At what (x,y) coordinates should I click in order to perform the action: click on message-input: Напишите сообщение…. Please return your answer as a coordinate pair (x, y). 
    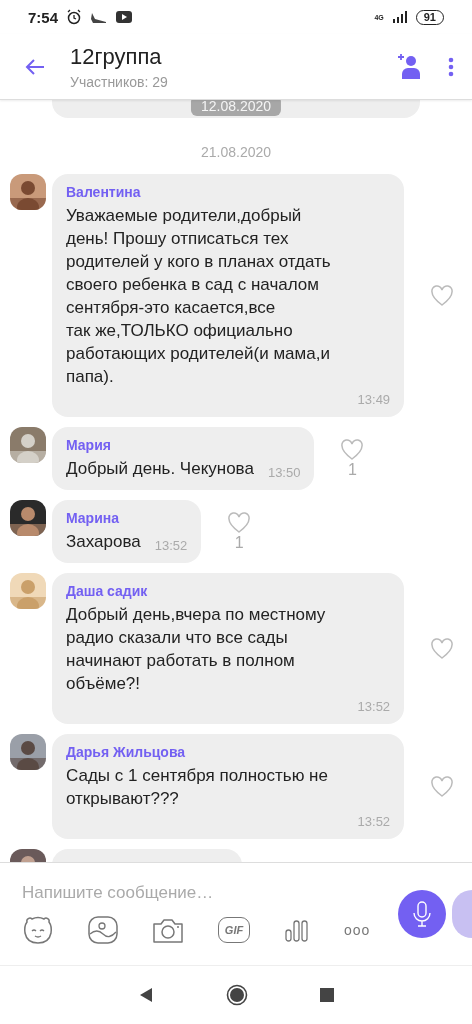
    Looking at the image, I should click on (210, 893).